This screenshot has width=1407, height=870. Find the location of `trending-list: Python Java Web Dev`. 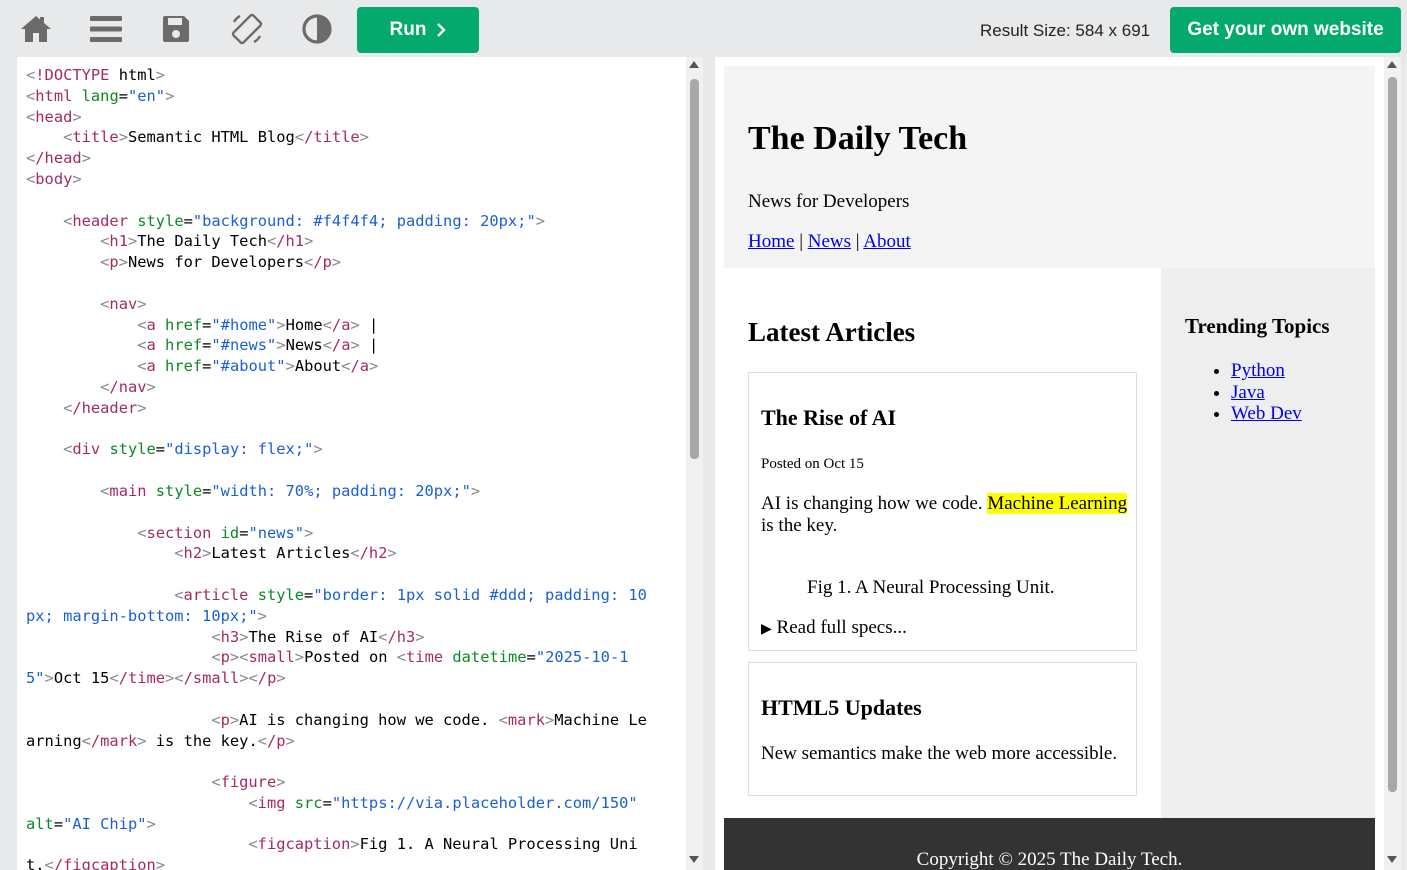

trending-list: Python Java Web Dev is located at coordinates (1266, 392).